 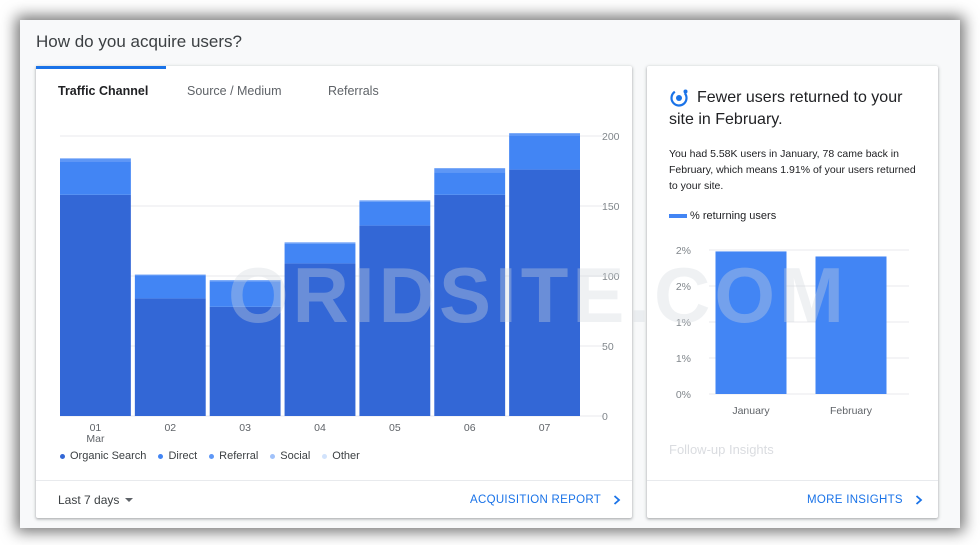 I want to click on date-range-dropdown: Last 7 days, so click(x=96, y=500).